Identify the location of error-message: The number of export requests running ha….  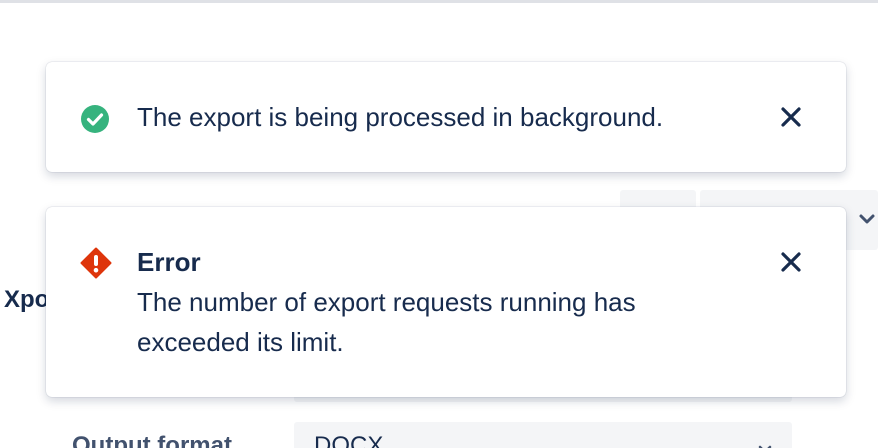
(386, 322).